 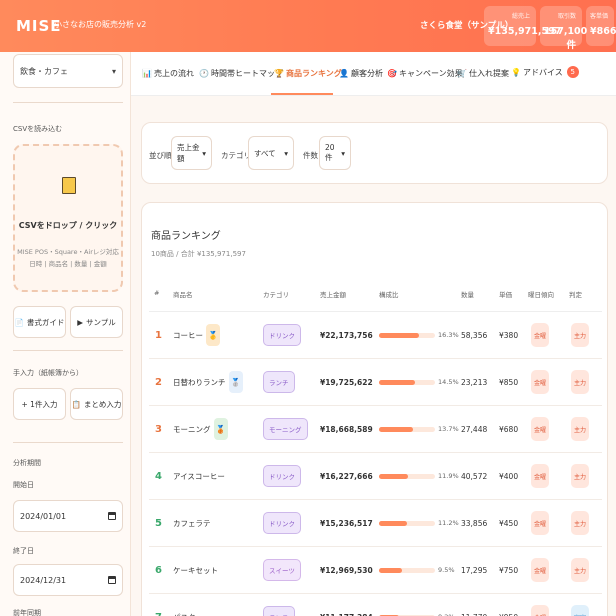 I want to click on sales-amount: ¥11,177,384, so click(x=346, y=605).